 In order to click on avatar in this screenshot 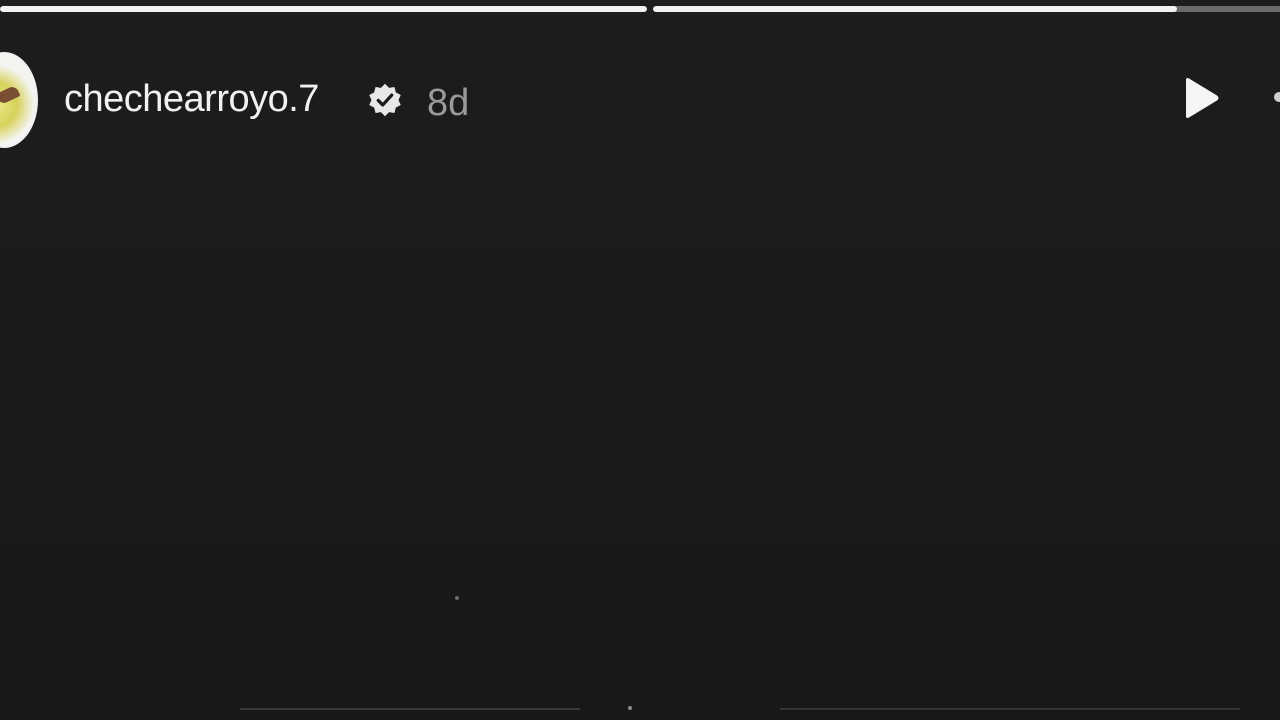, I will do `click(19, 100)`.